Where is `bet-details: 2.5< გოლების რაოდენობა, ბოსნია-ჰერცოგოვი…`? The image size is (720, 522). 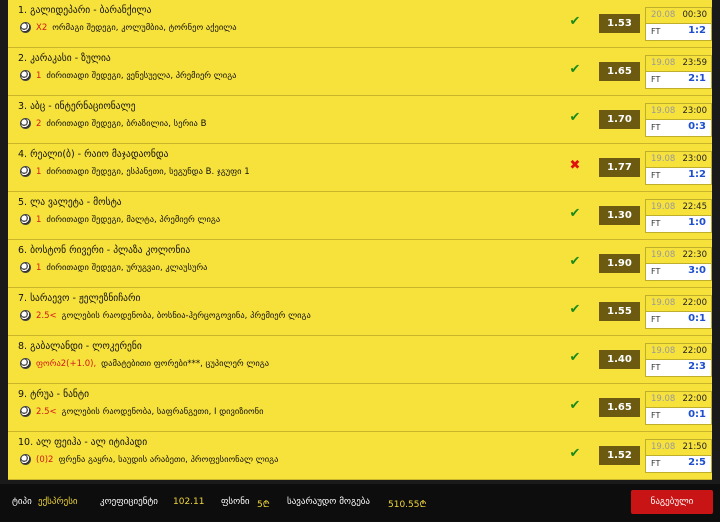 bet-details: 2.5< გოლების რაოდენობა, ბოსნია-ჰერცოგოვი… is located at coordinates (165, 315).